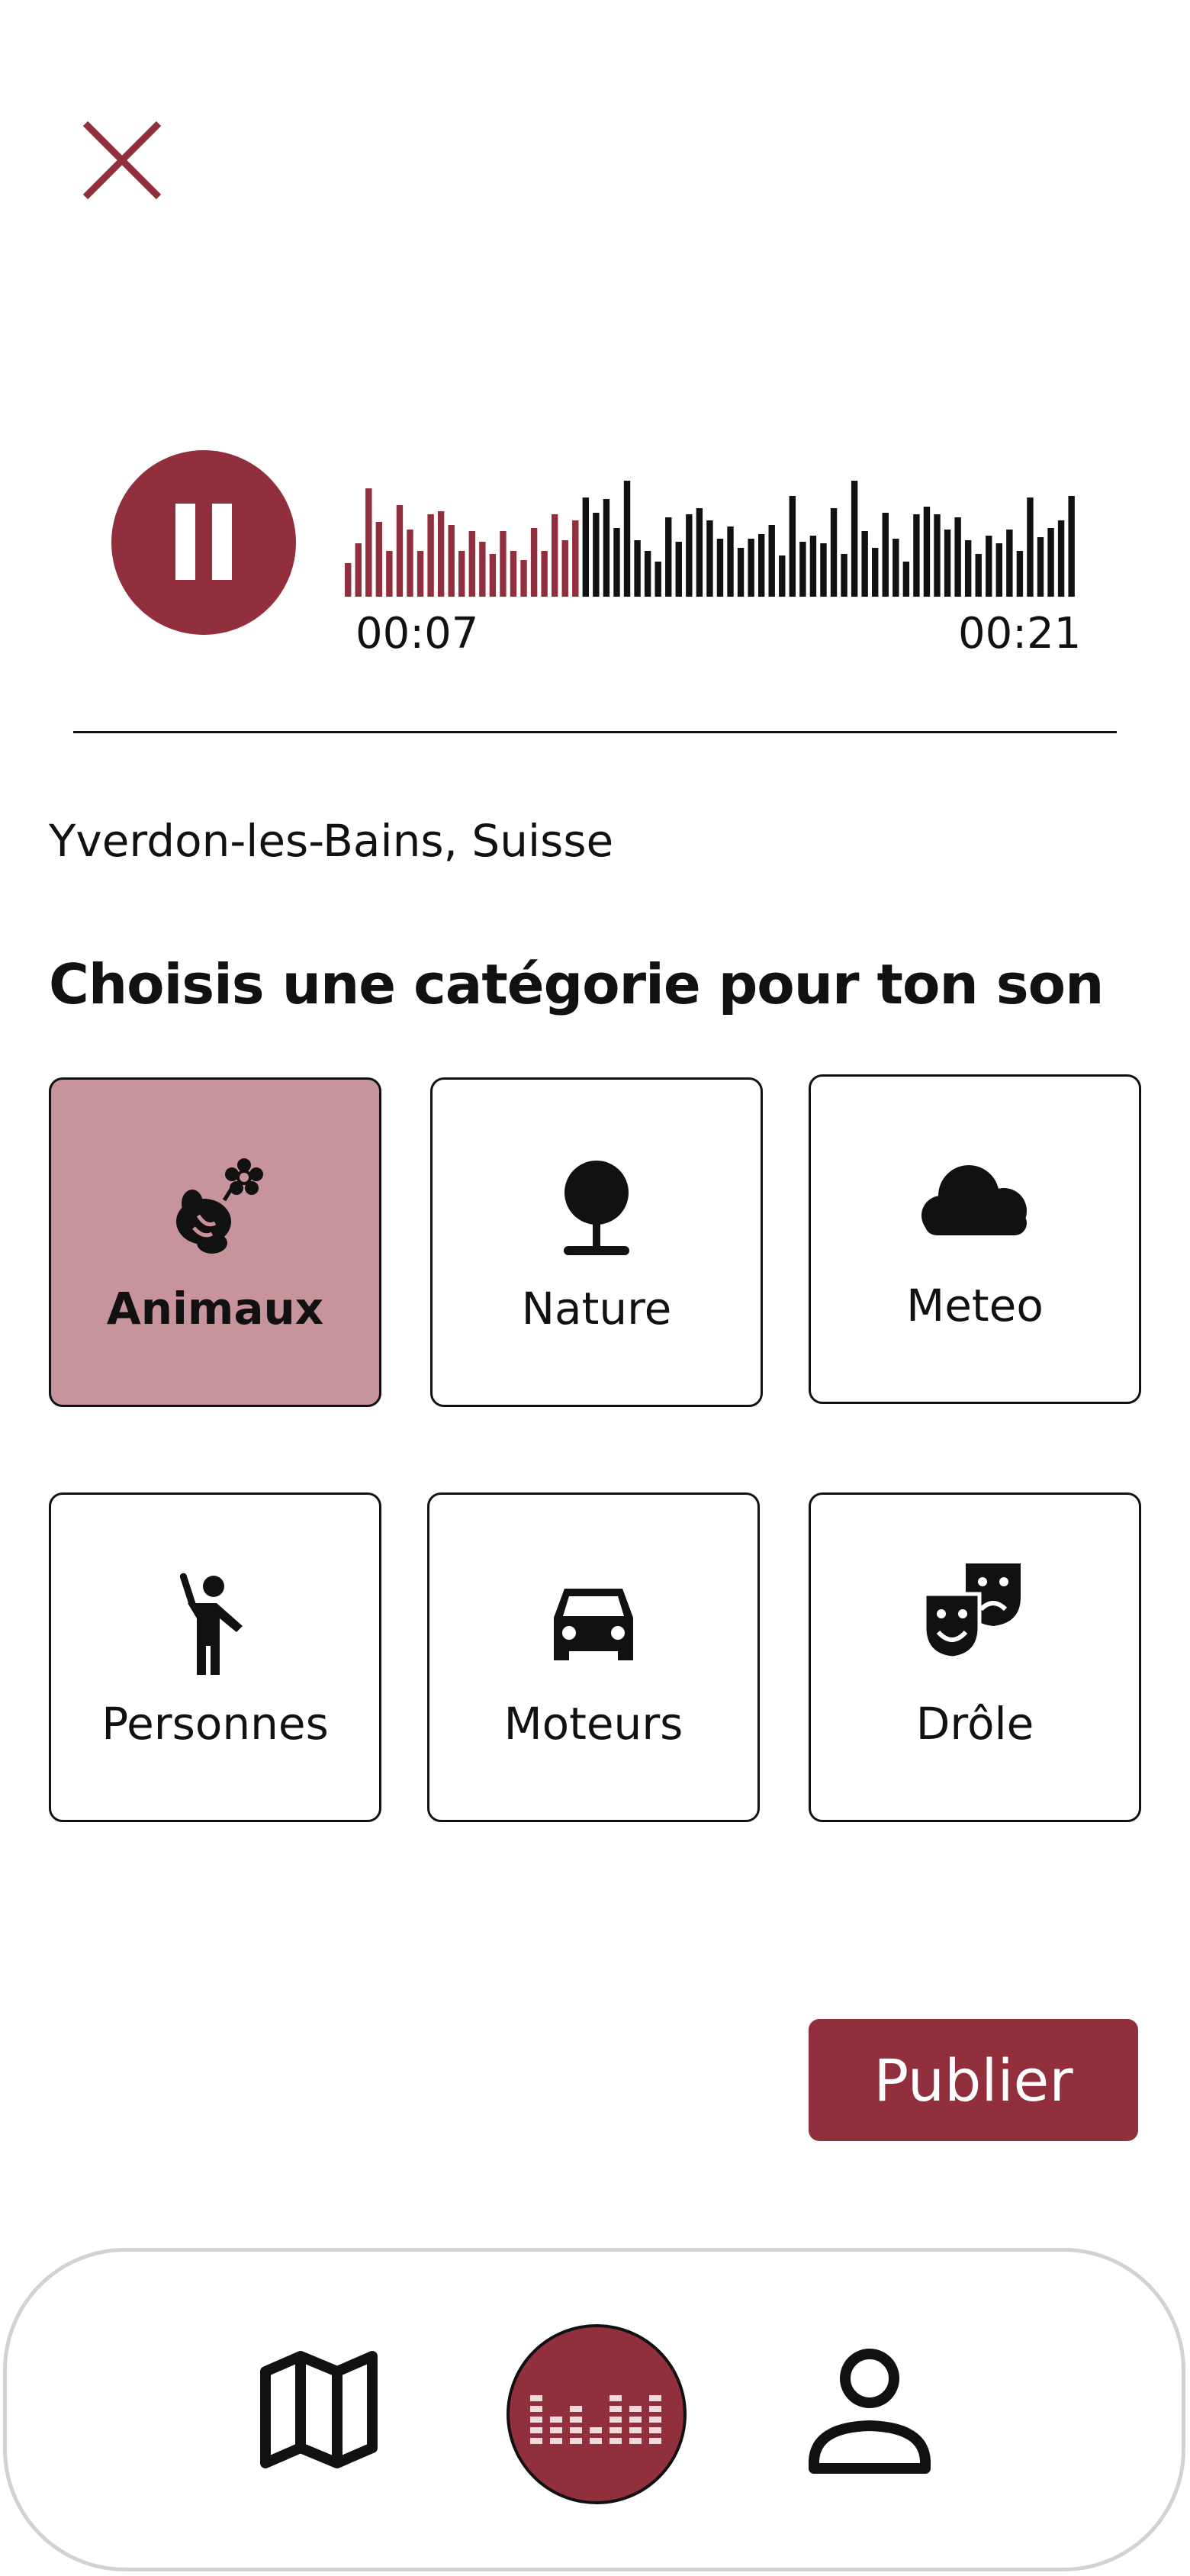 This screenshot has width=1190, height=2576. What do you see at coordinates (974, 1724) in the screenshot?
I see `category-label: Drôle` at bounding box center [974, 1724].